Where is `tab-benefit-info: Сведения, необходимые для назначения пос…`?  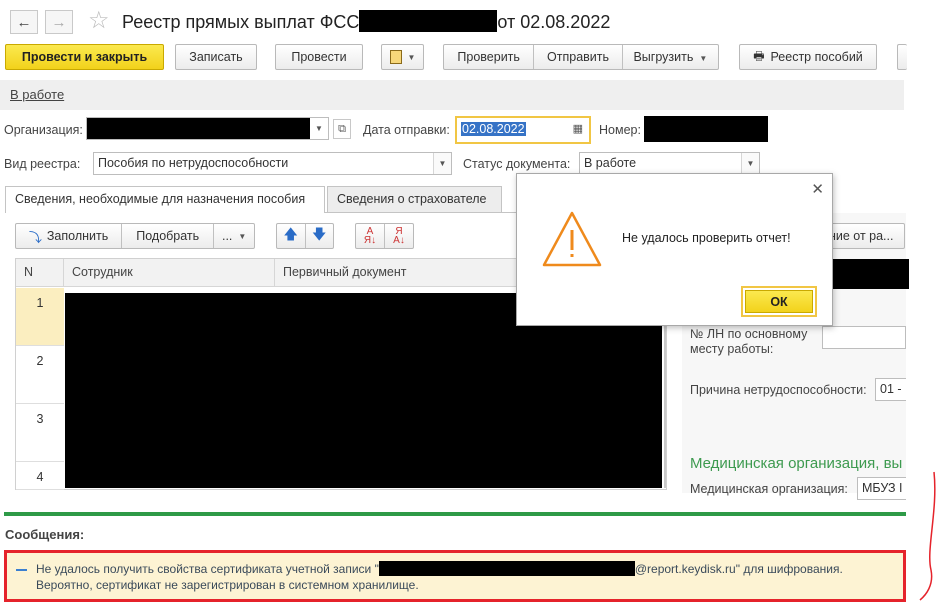
tab-benefit-info: Сведения, необходимые для назначения пос… is located at coordinates (165, 199).